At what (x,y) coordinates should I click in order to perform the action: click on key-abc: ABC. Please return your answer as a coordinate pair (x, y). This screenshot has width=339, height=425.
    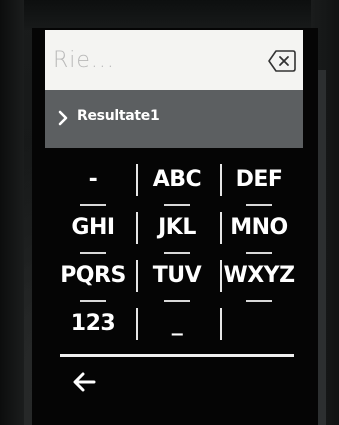
    Looking at the image, I should click on (177, 183).